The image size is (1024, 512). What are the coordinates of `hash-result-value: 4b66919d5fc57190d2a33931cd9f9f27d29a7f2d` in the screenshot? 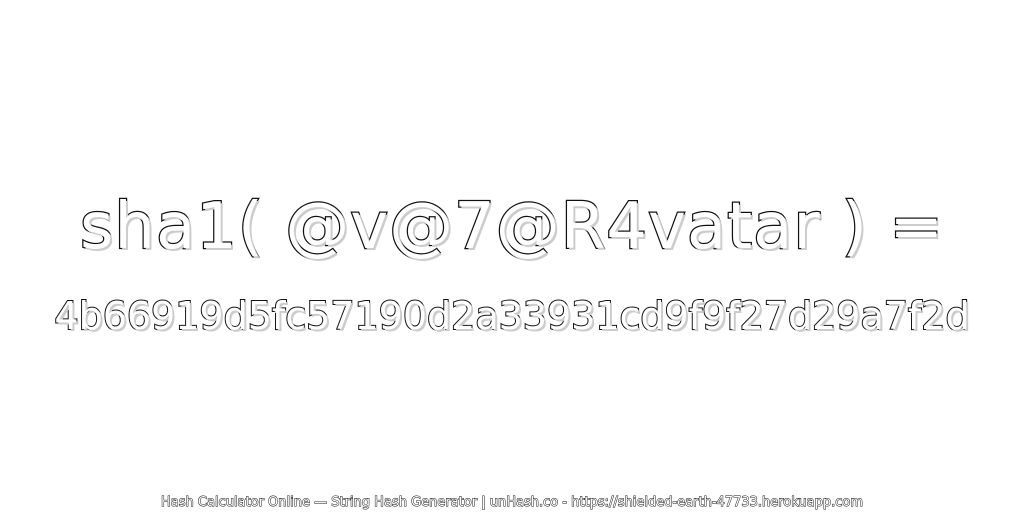 It's located at (511, 316).